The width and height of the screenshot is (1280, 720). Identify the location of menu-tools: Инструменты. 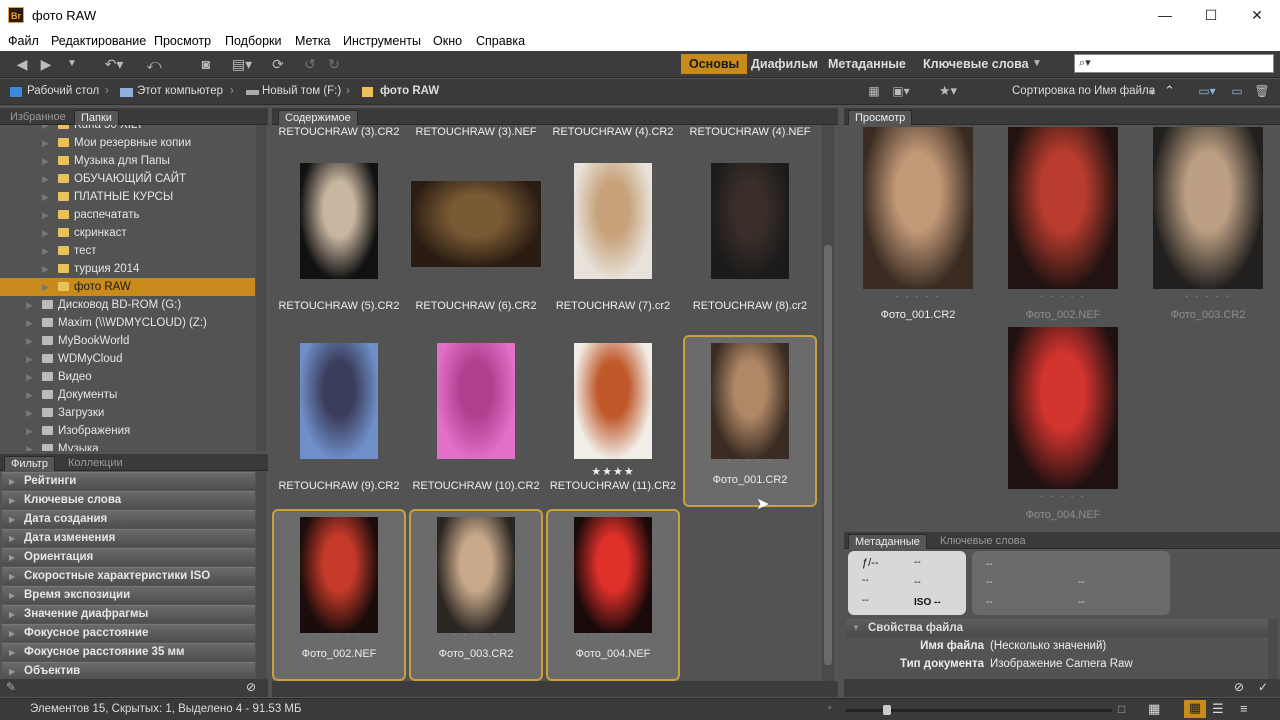
(382, 41).